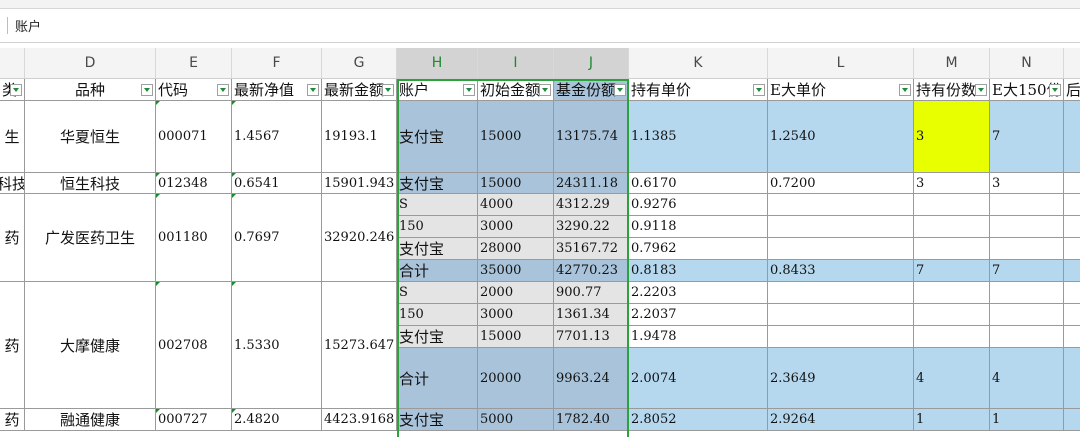  I want to click on table-cell-code: 000727, so click(194, 420).